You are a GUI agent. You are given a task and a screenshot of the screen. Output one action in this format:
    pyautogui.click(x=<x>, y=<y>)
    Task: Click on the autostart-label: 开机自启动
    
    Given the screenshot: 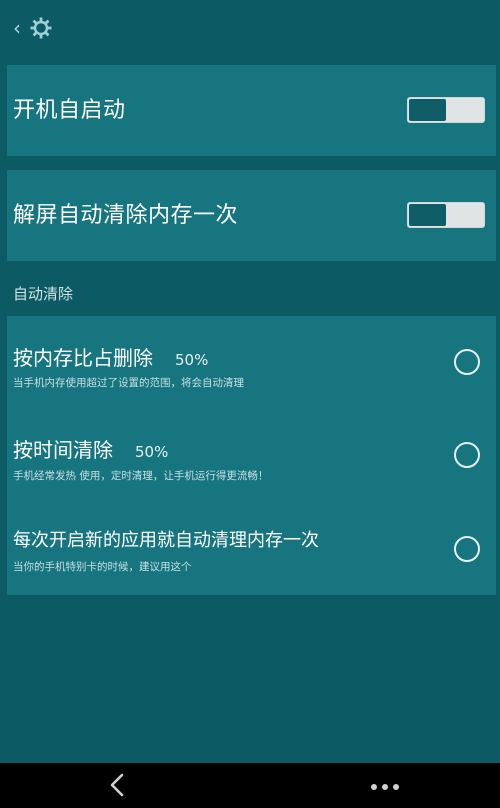 What is the action you would take?
    pyautogui.click(x=69, y=110)
    